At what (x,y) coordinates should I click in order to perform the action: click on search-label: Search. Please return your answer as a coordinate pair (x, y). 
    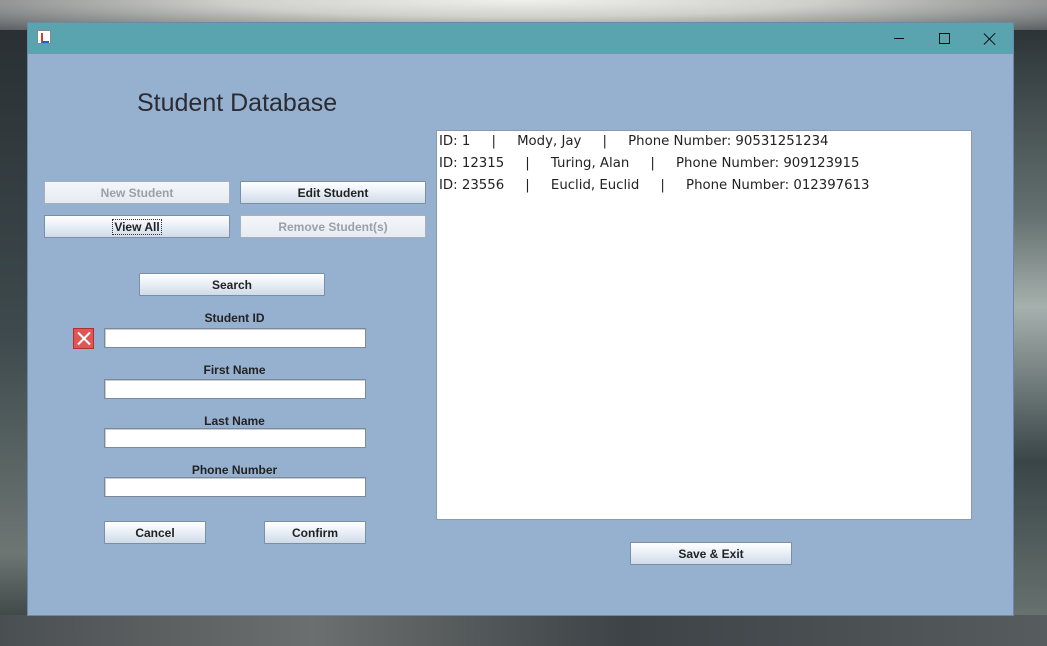
    Looking at the image, I should click on (232, 284).